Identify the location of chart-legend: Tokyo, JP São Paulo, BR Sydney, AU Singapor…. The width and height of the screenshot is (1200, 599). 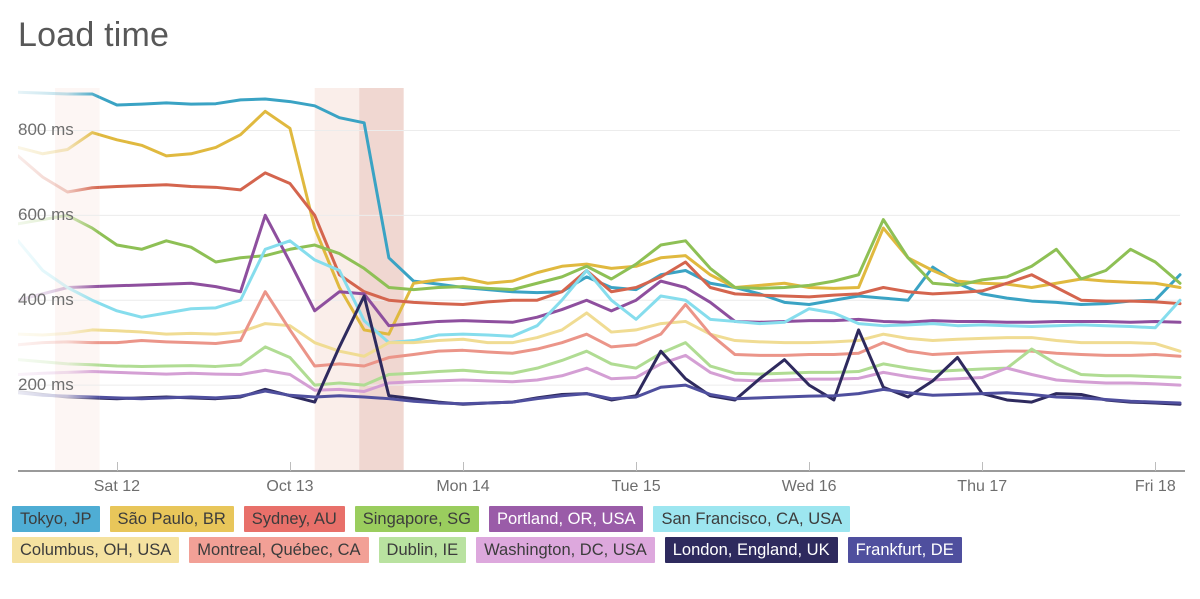
(602, 537).